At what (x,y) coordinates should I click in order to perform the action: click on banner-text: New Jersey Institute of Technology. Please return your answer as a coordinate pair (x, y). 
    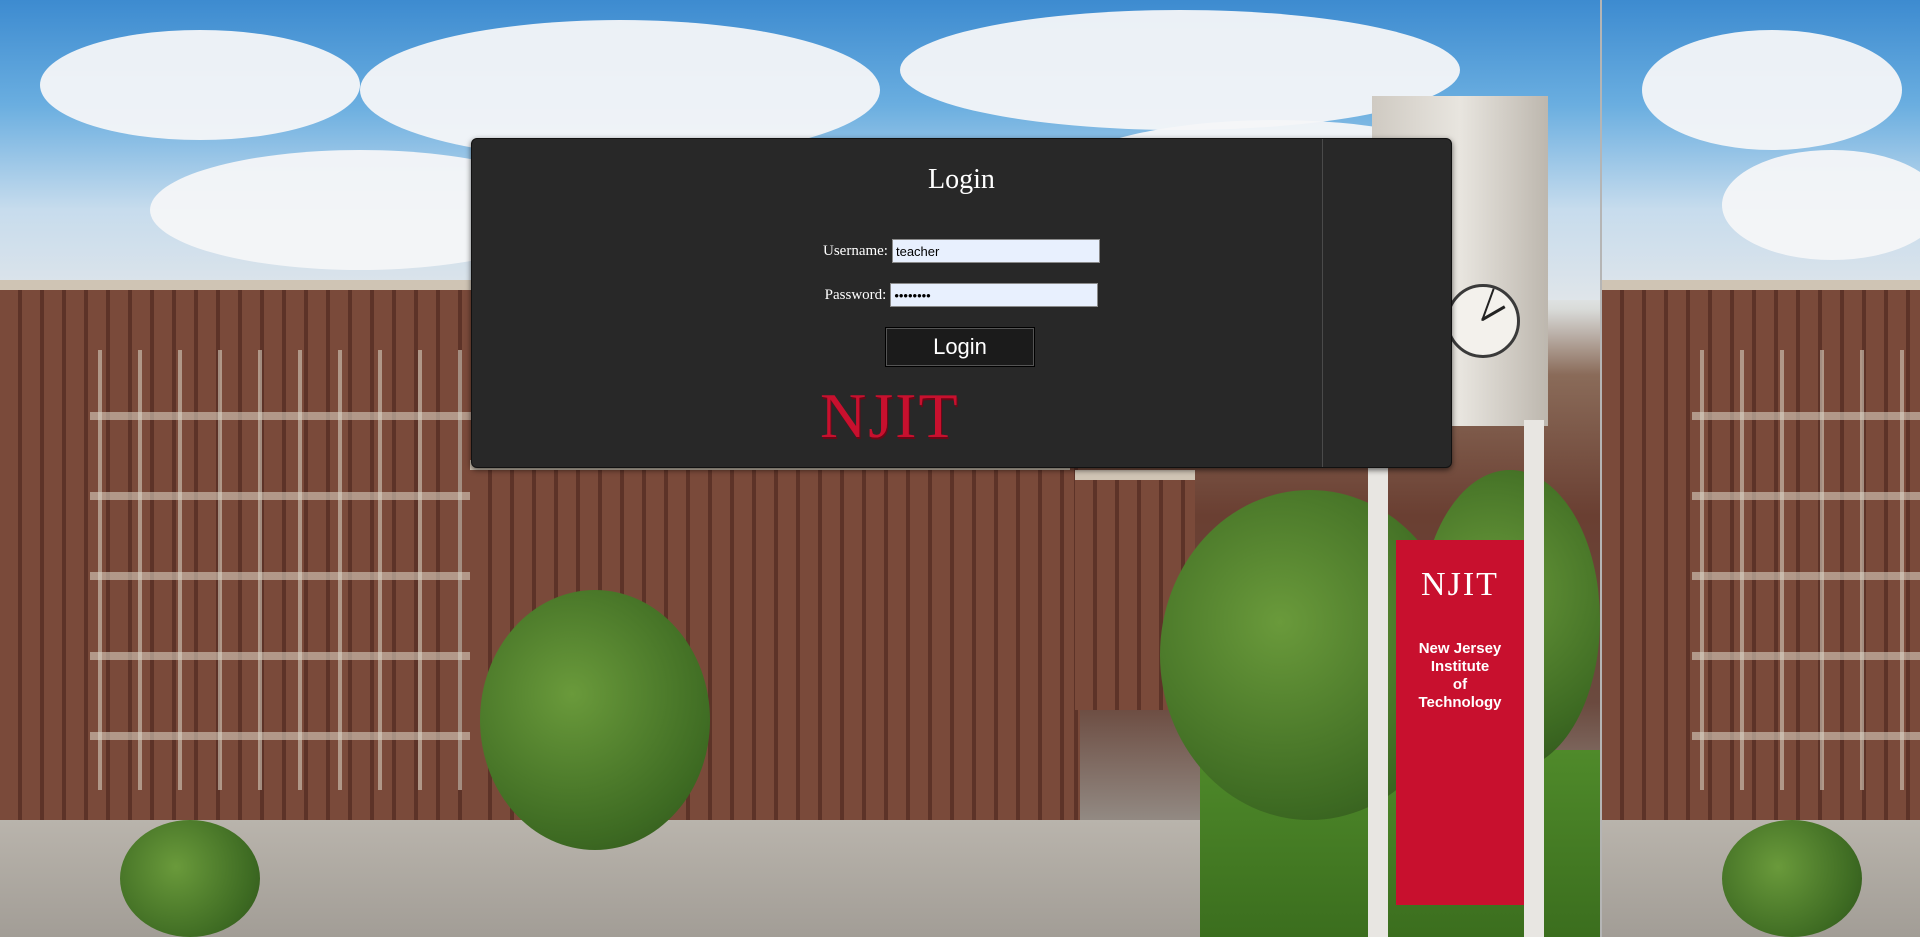
    Looking at the image, I should click on (1460, 675).